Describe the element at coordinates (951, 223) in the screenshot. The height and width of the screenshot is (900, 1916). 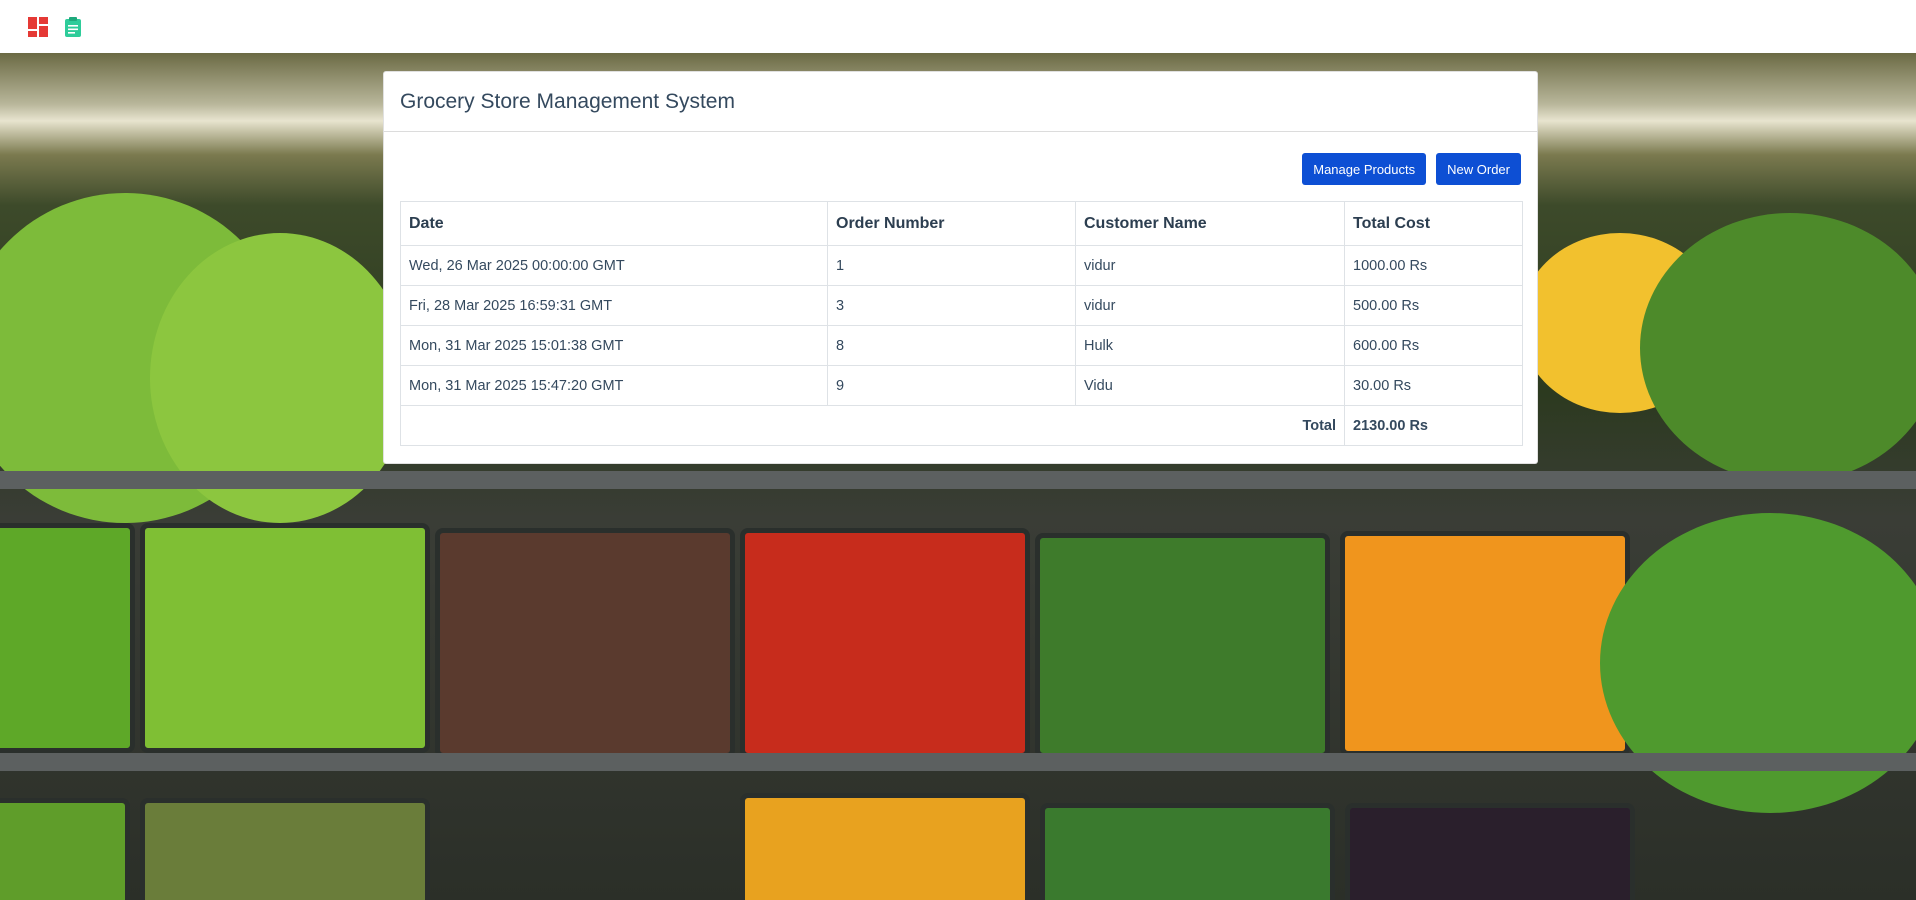
I see `column-header-order-number: Order Number` at that location.